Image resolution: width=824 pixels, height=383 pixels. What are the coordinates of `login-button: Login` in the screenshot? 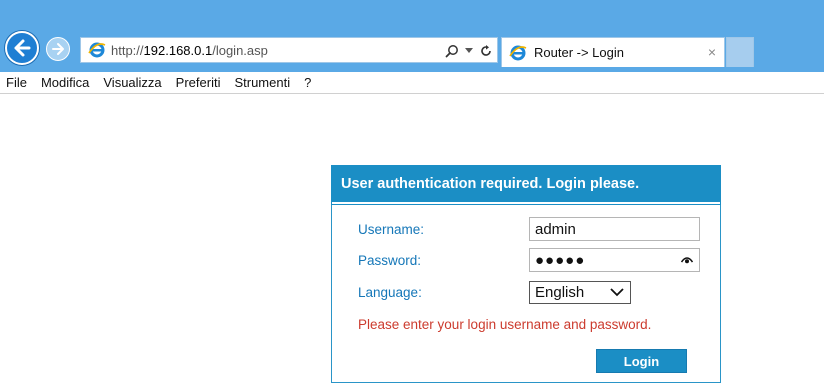 It's located at (641, 361).